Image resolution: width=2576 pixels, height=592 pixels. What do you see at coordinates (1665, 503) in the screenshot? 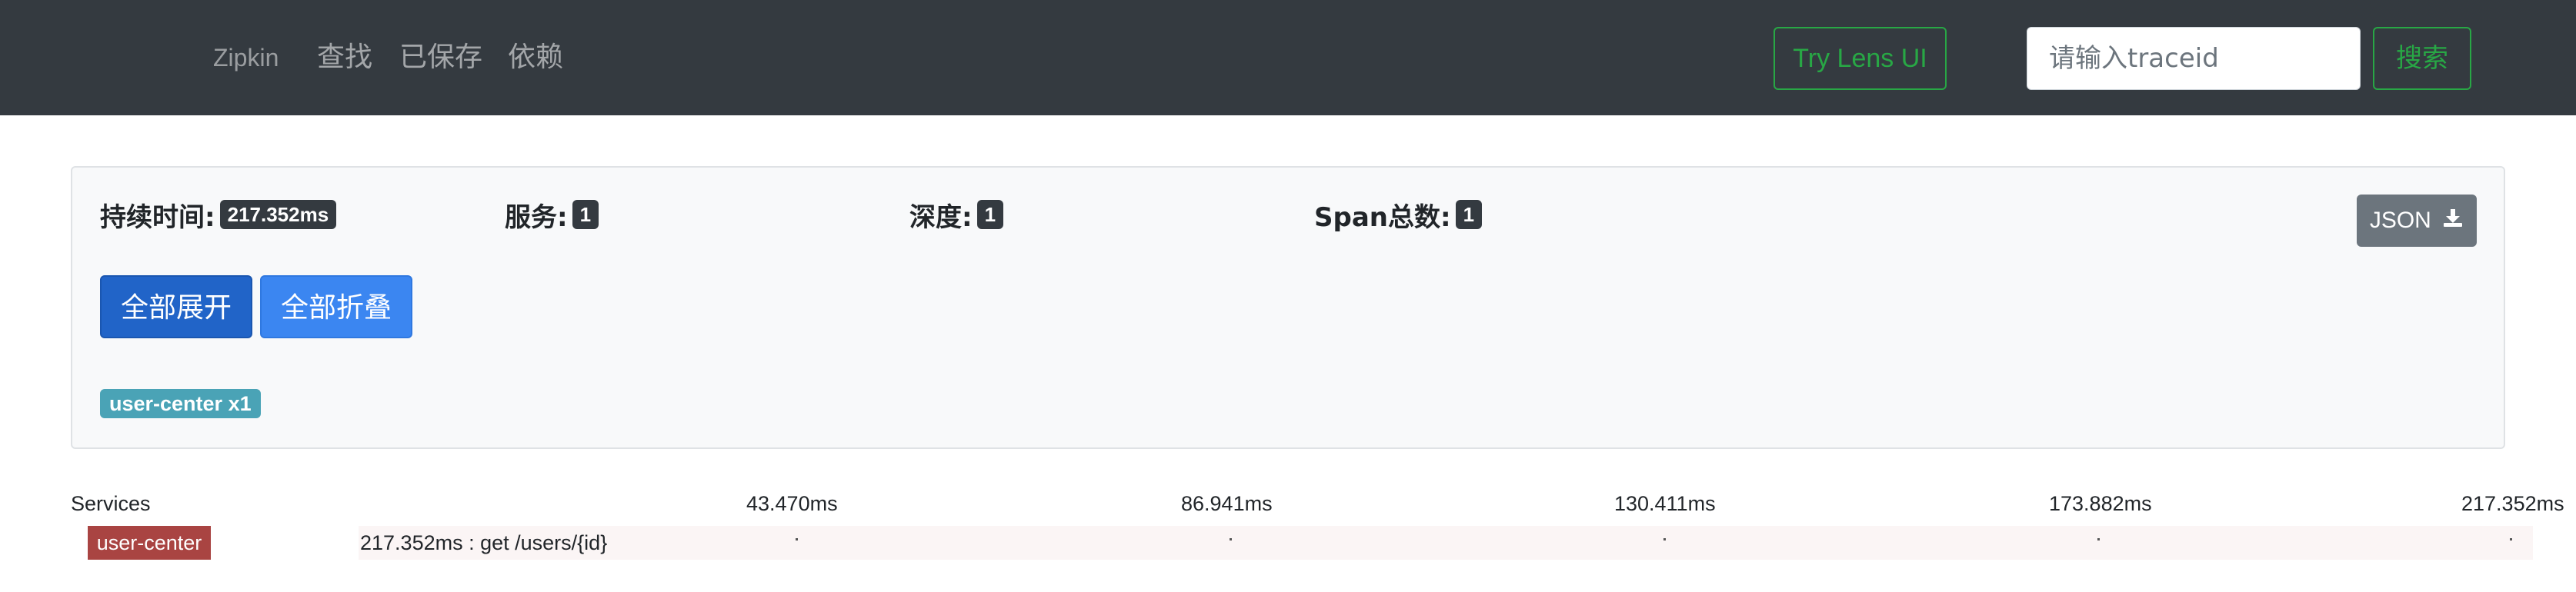
I see `timeline-tick-label: 130.411ms` at bounding box center [1665, 503].